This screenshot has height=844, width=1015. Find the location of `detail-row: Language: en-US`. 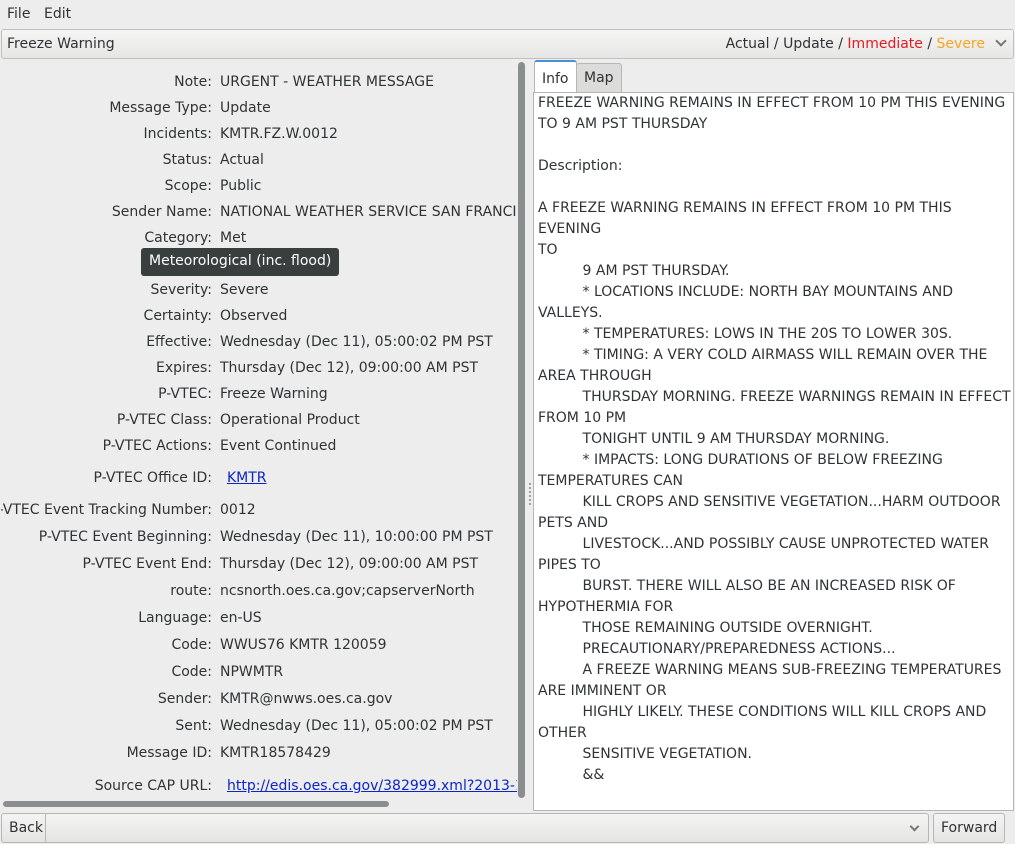

detail-row: Language: en-US is located at coordinates (259, 621).